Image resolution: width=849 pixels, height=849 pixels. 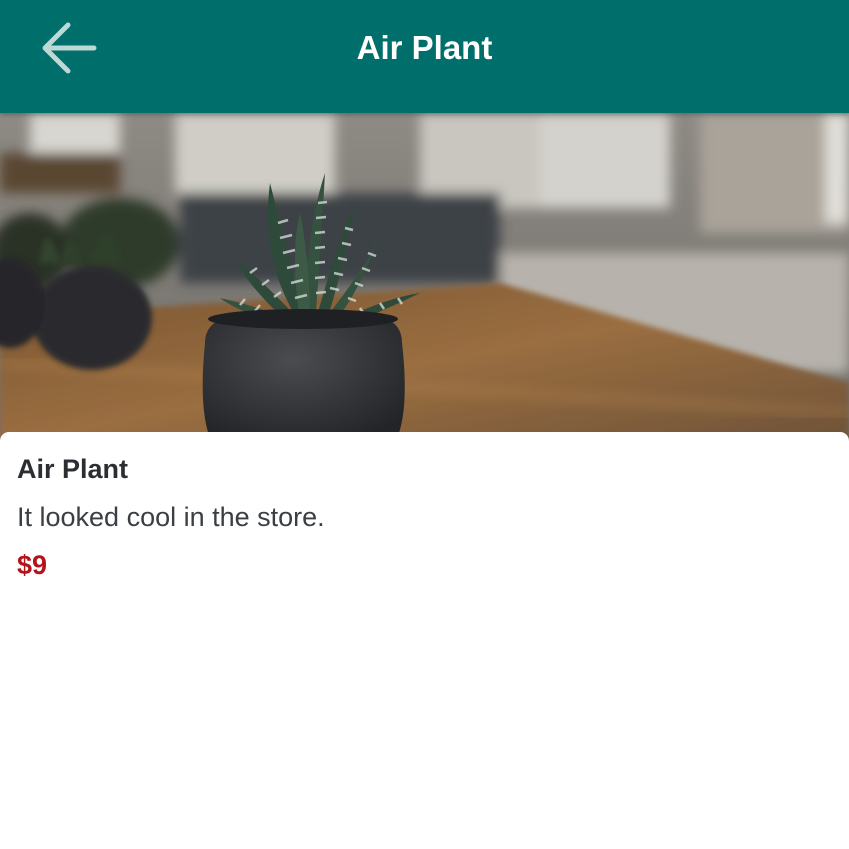 What do you see at coordinates (32, 565) in the screenshot?
I see `product-price: $9` at bounding box center [32, 565].